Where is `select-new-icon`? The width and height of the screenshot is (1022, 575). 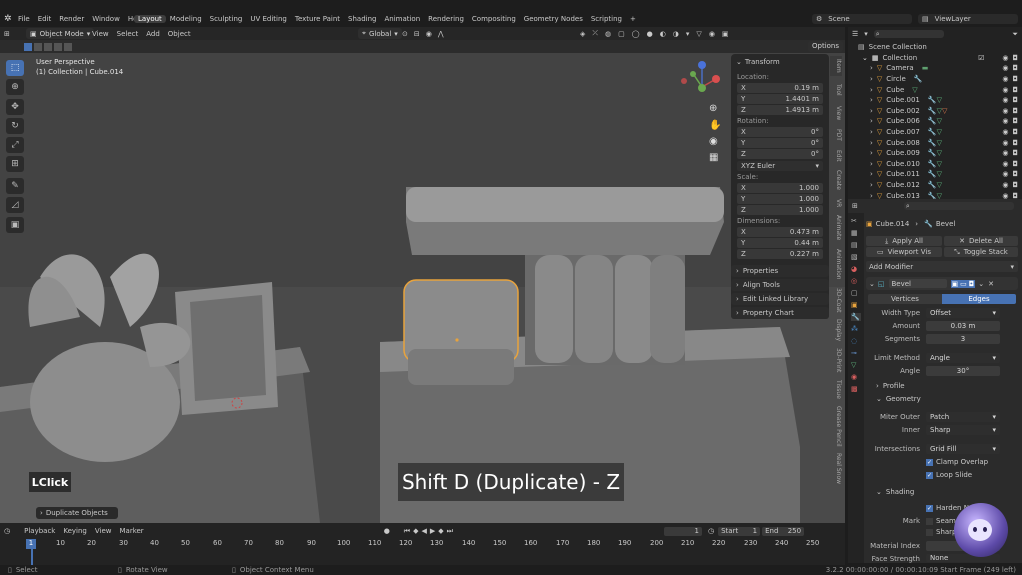
select-new-icon is located at coordinates (28, 46).